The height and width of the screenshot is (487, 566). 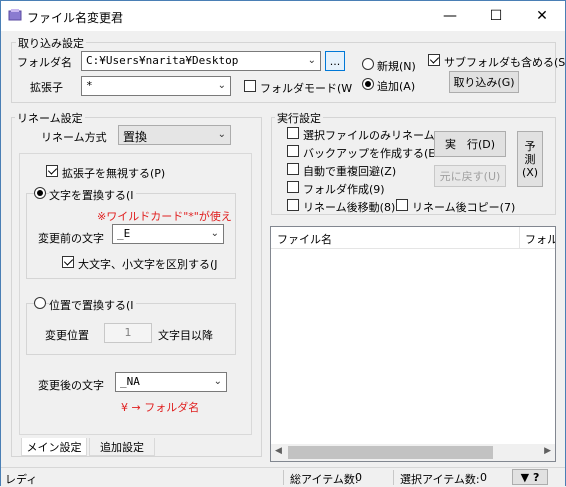 I want to click on avoid-duplicate-checkbox, so click(x=293, y=169).